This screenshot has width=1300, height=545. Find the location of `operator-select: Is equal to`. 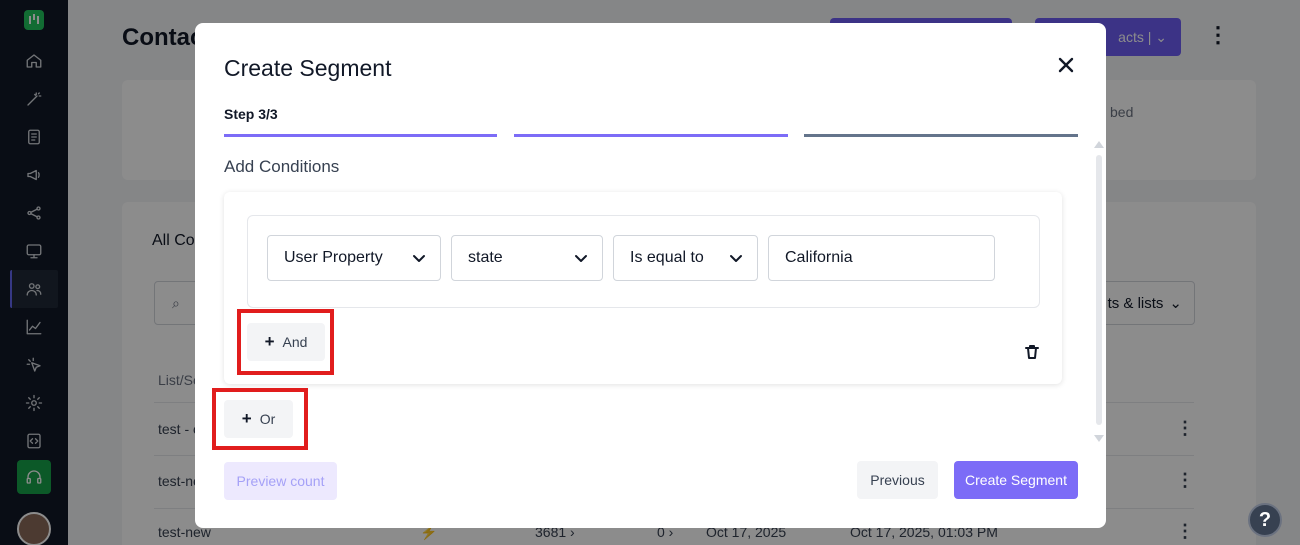

operator-select: Is equal to is located at coordinates (685, 258).